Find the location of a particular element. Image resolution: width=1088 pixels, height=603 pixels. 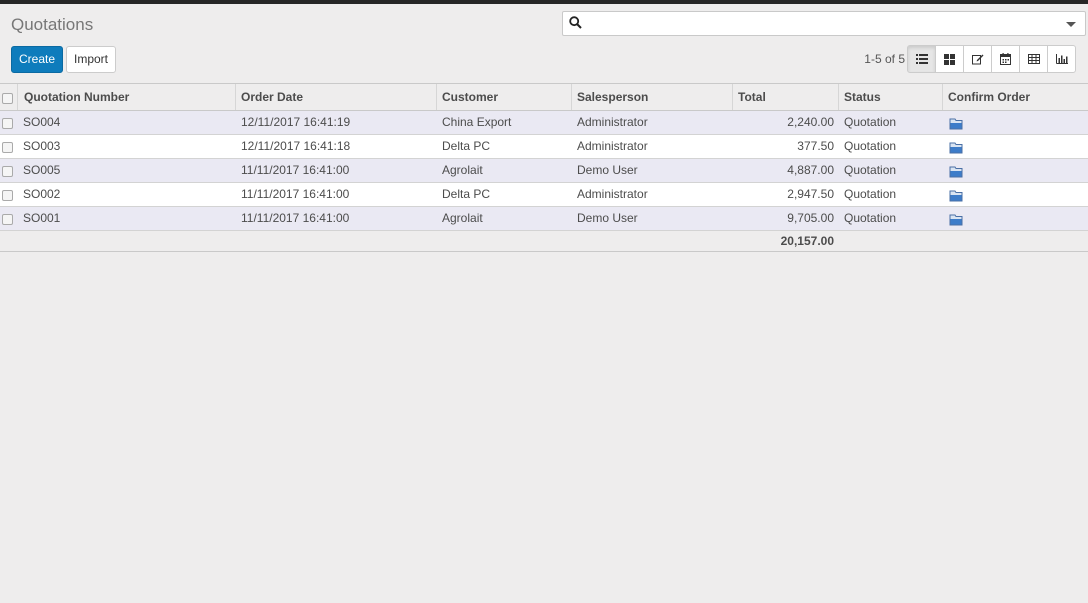

form-view-button is located at coordinates (977, 59).